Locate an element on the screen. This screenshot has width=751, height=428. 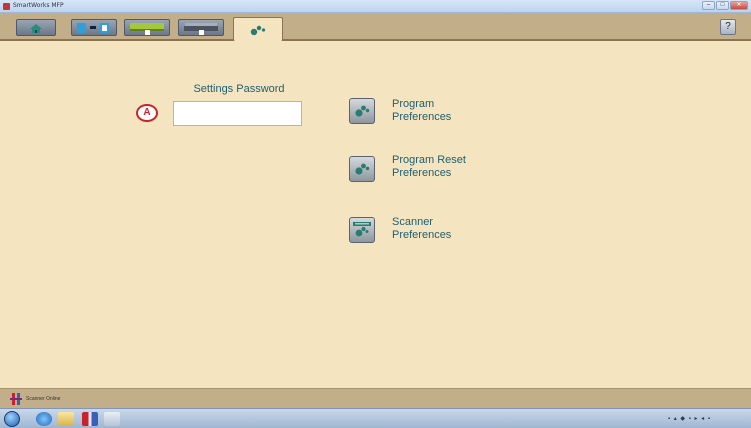
maximize-button: □ is located at coordinates (722, 5).